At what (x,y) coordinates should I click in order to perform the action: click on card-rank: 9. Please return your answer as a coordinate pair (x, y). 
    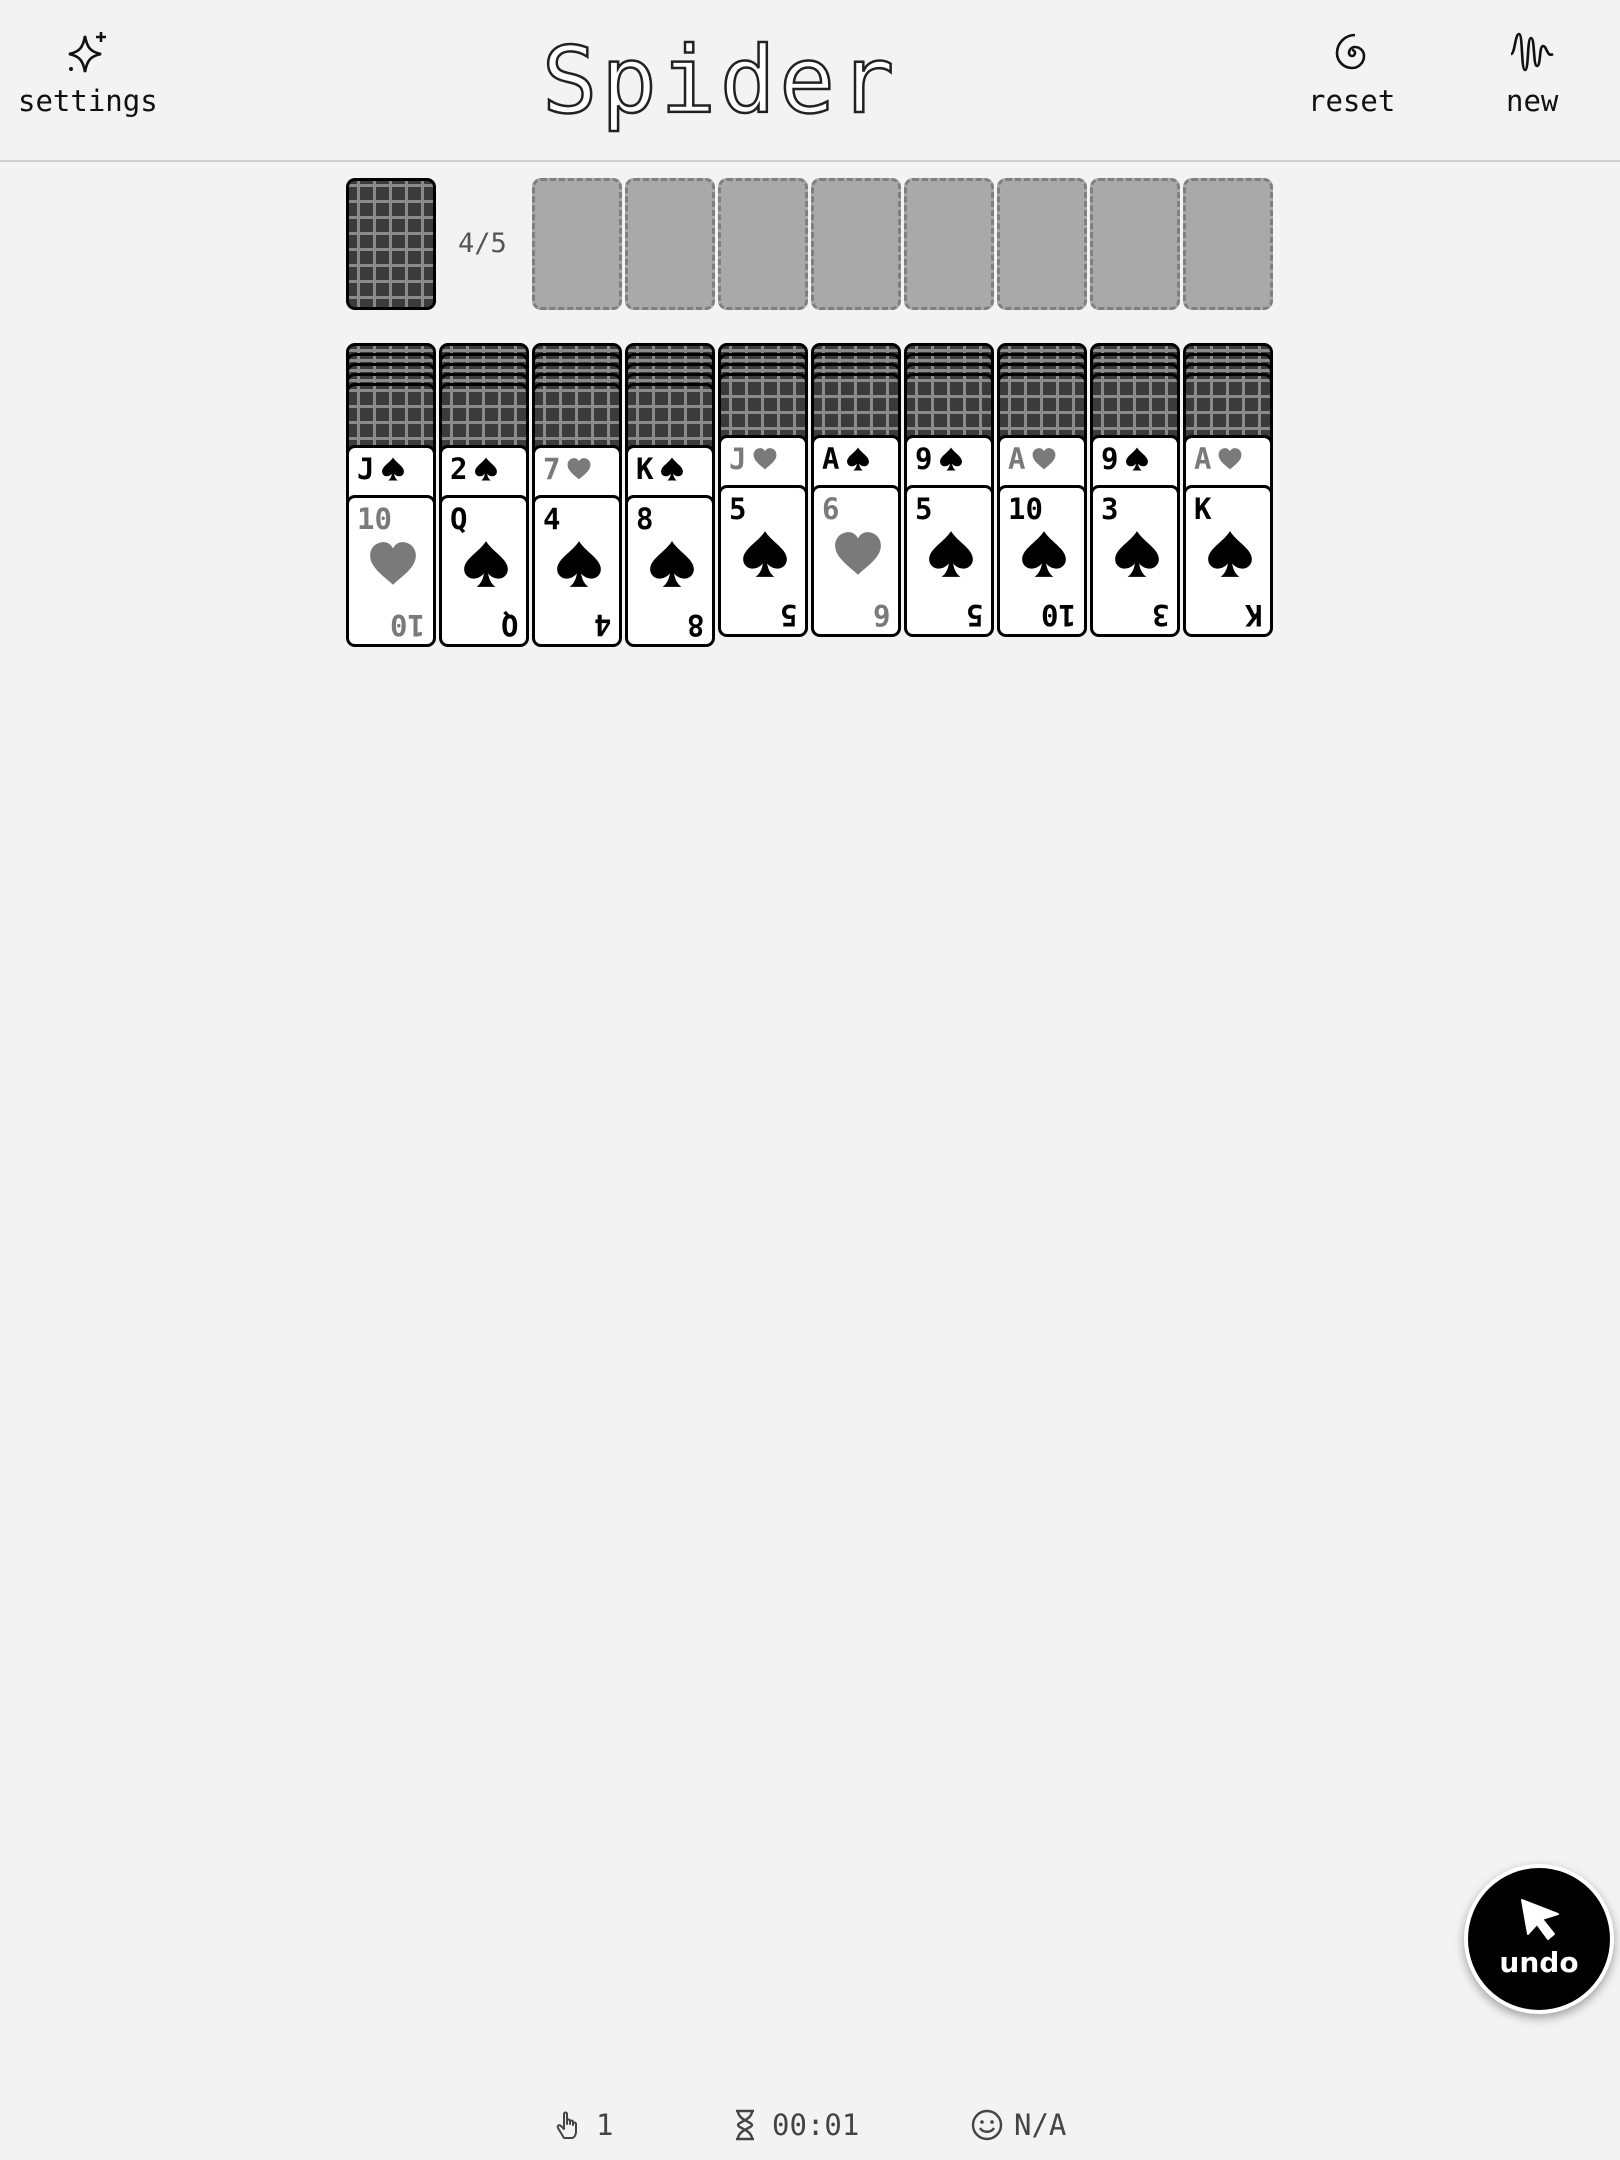
    Looking at the image, I should click on (924, 459).